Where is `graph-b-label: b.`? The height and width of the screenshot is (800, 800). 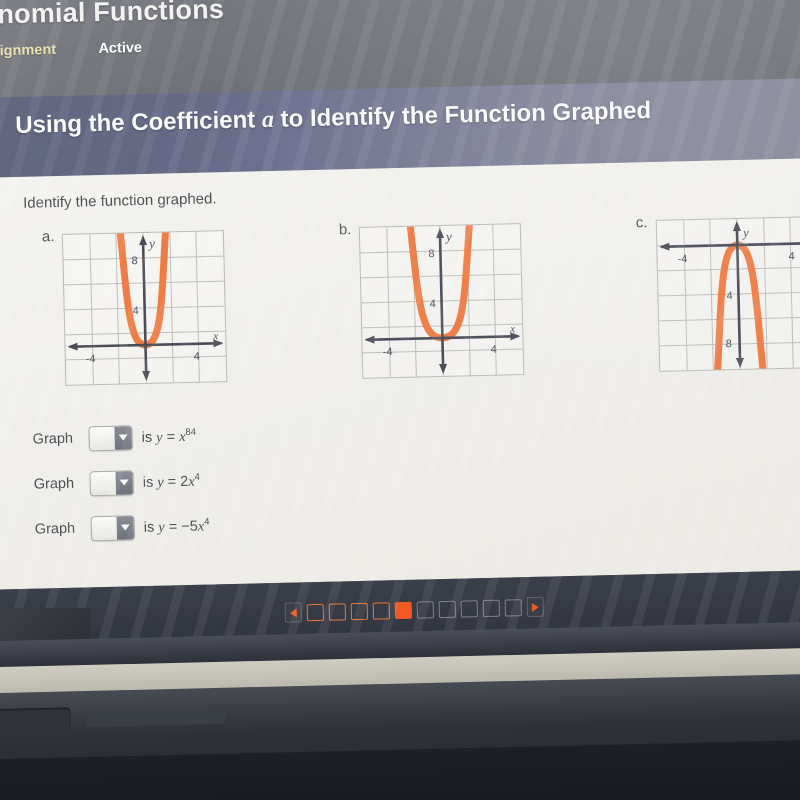
graph-b-label: b. is located at coordinates (345, 230).